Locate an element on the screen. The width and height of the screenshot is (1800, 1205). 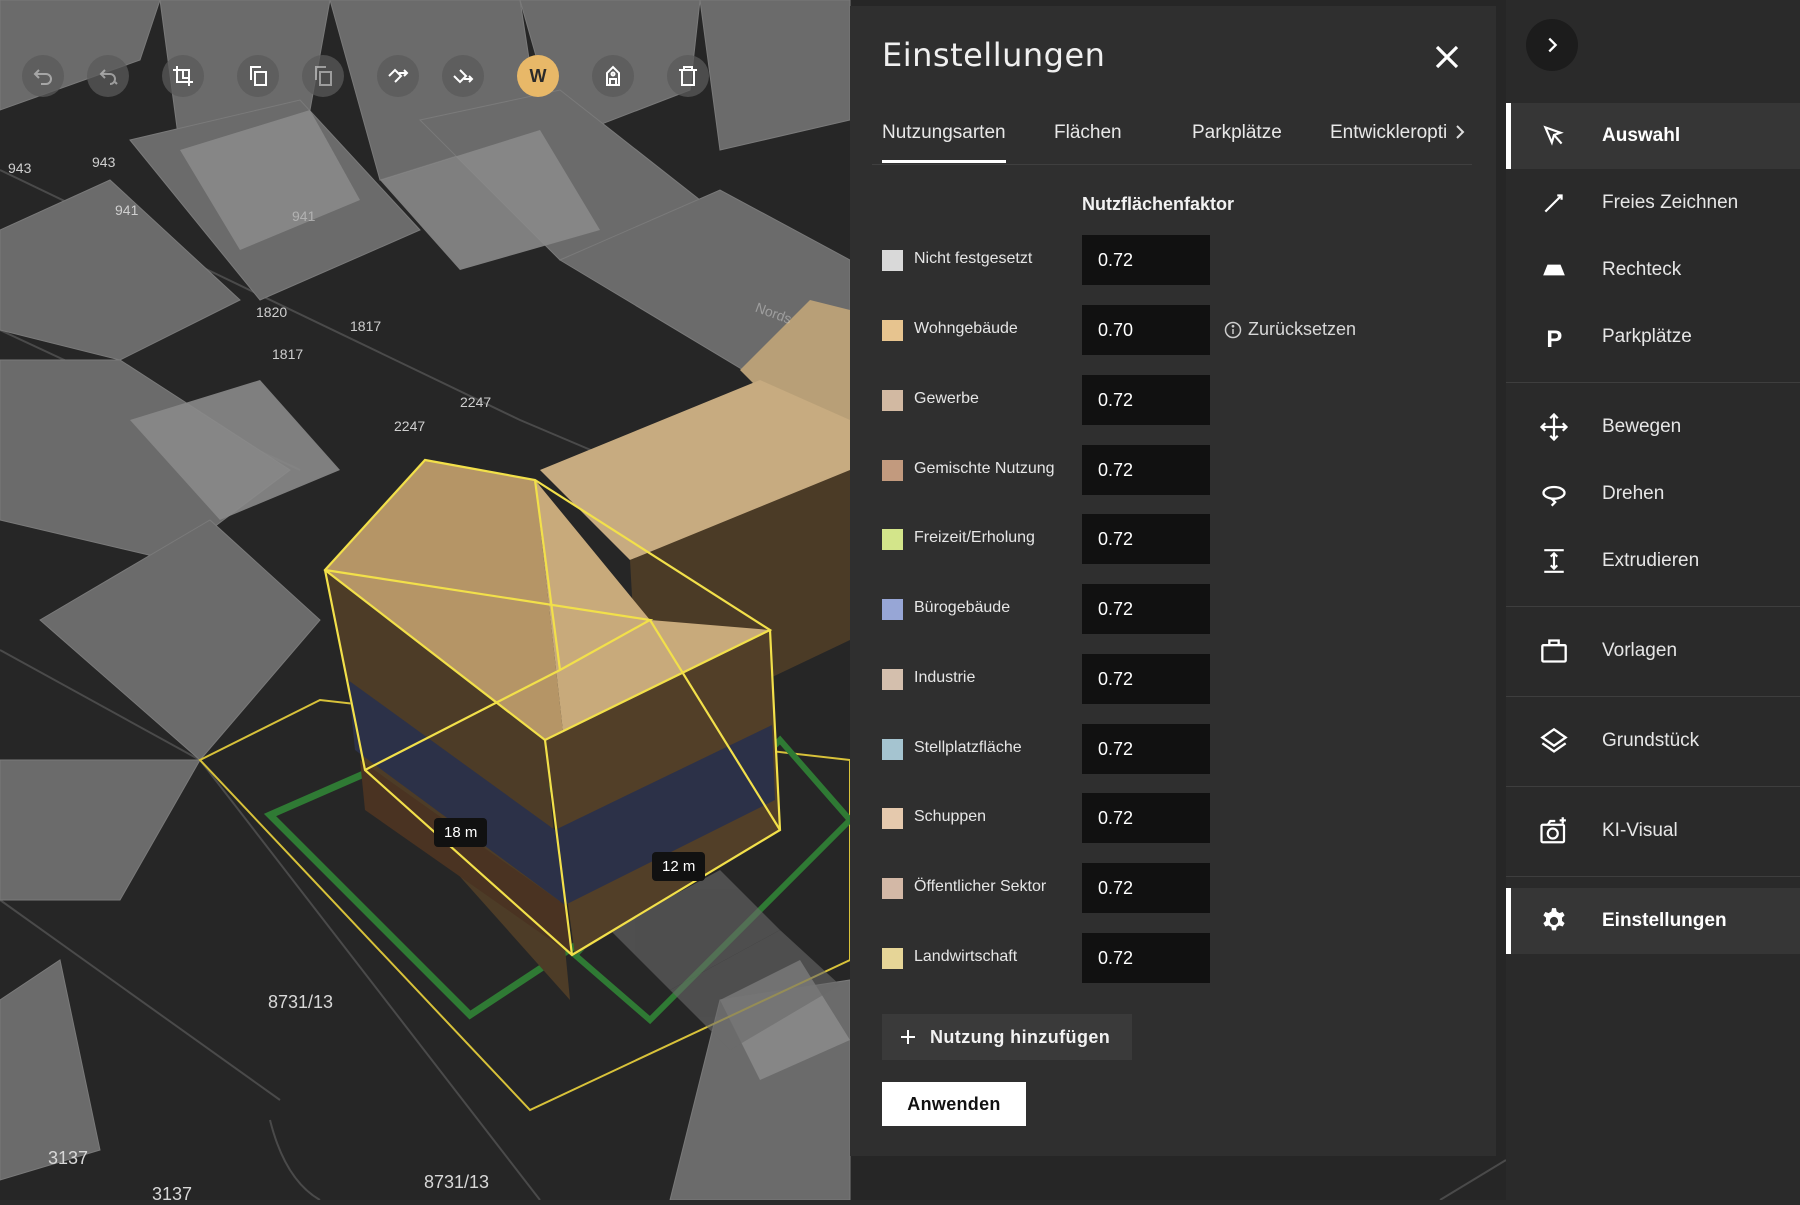
trash-icon is located at coordinates (688, 76).